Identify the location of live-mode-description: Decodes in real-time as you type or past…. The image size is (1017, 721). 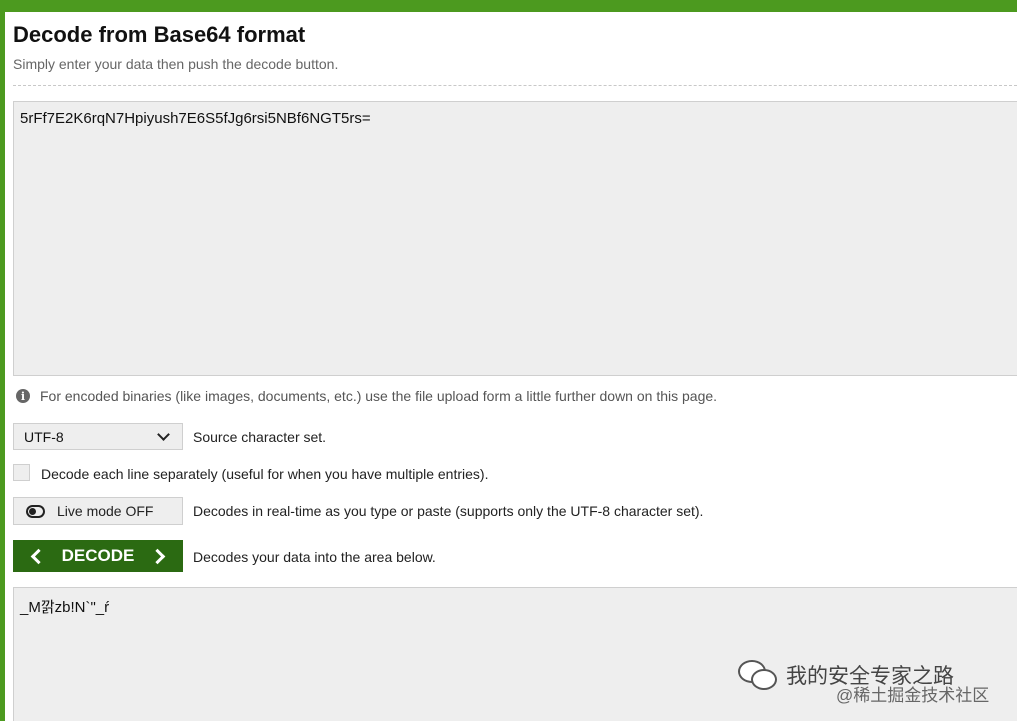
(448, 511).